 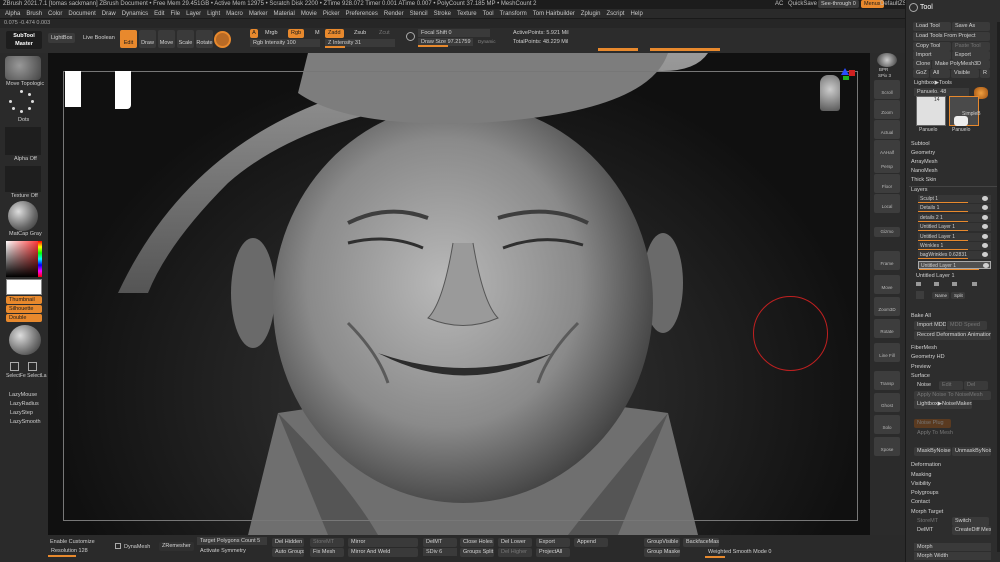 What do you see at coordinates (954, 144) in the screenshot?
I see `subtool-menu: Subtool` at bounding box center [954, 144].